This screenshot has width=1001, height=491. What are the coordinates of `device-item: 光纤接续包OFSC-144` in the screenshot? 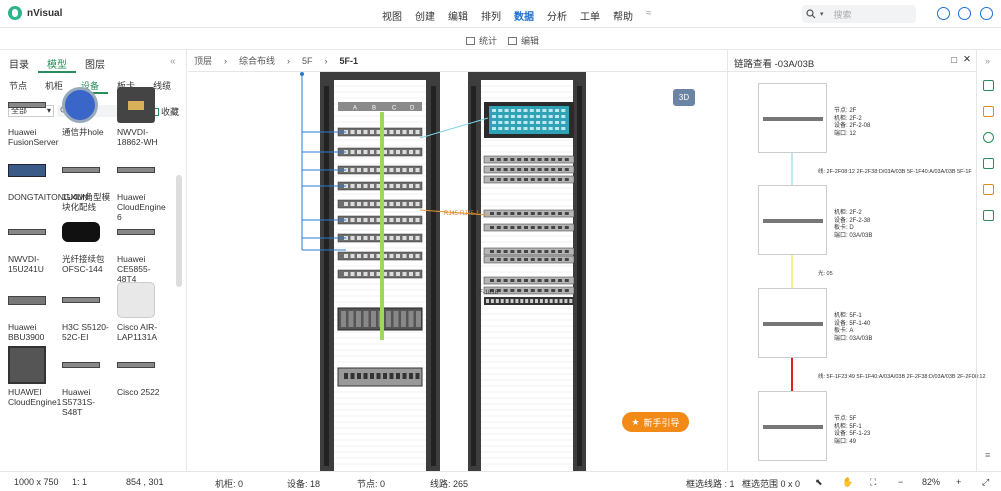 It's located at (88, 243).